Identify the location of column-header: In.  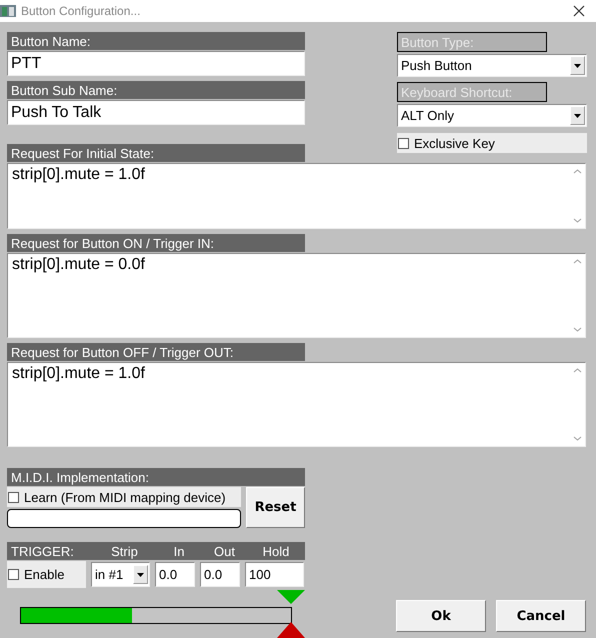
(179, 551).